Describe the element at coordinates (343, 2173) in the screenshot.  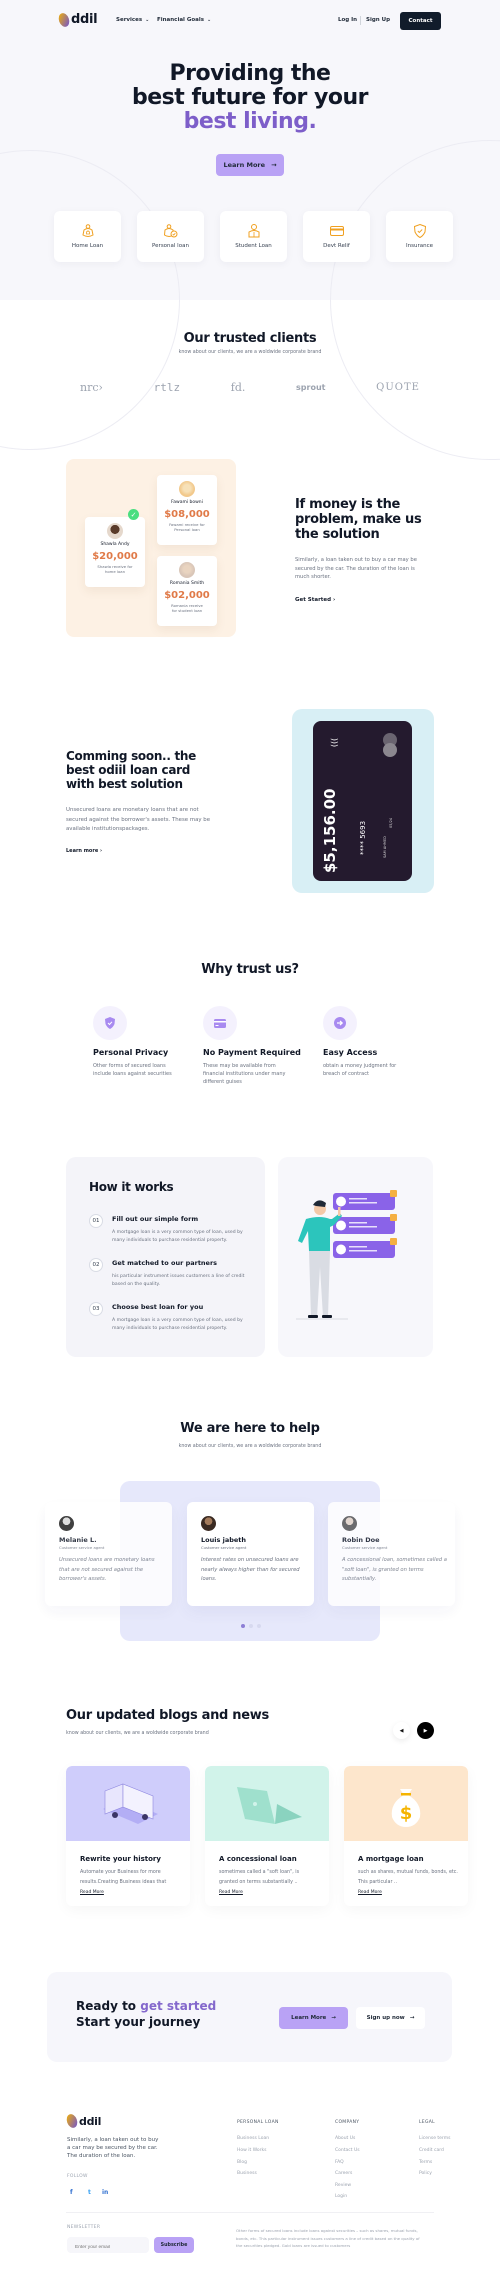
I see `footer-link: Careers` at that location.